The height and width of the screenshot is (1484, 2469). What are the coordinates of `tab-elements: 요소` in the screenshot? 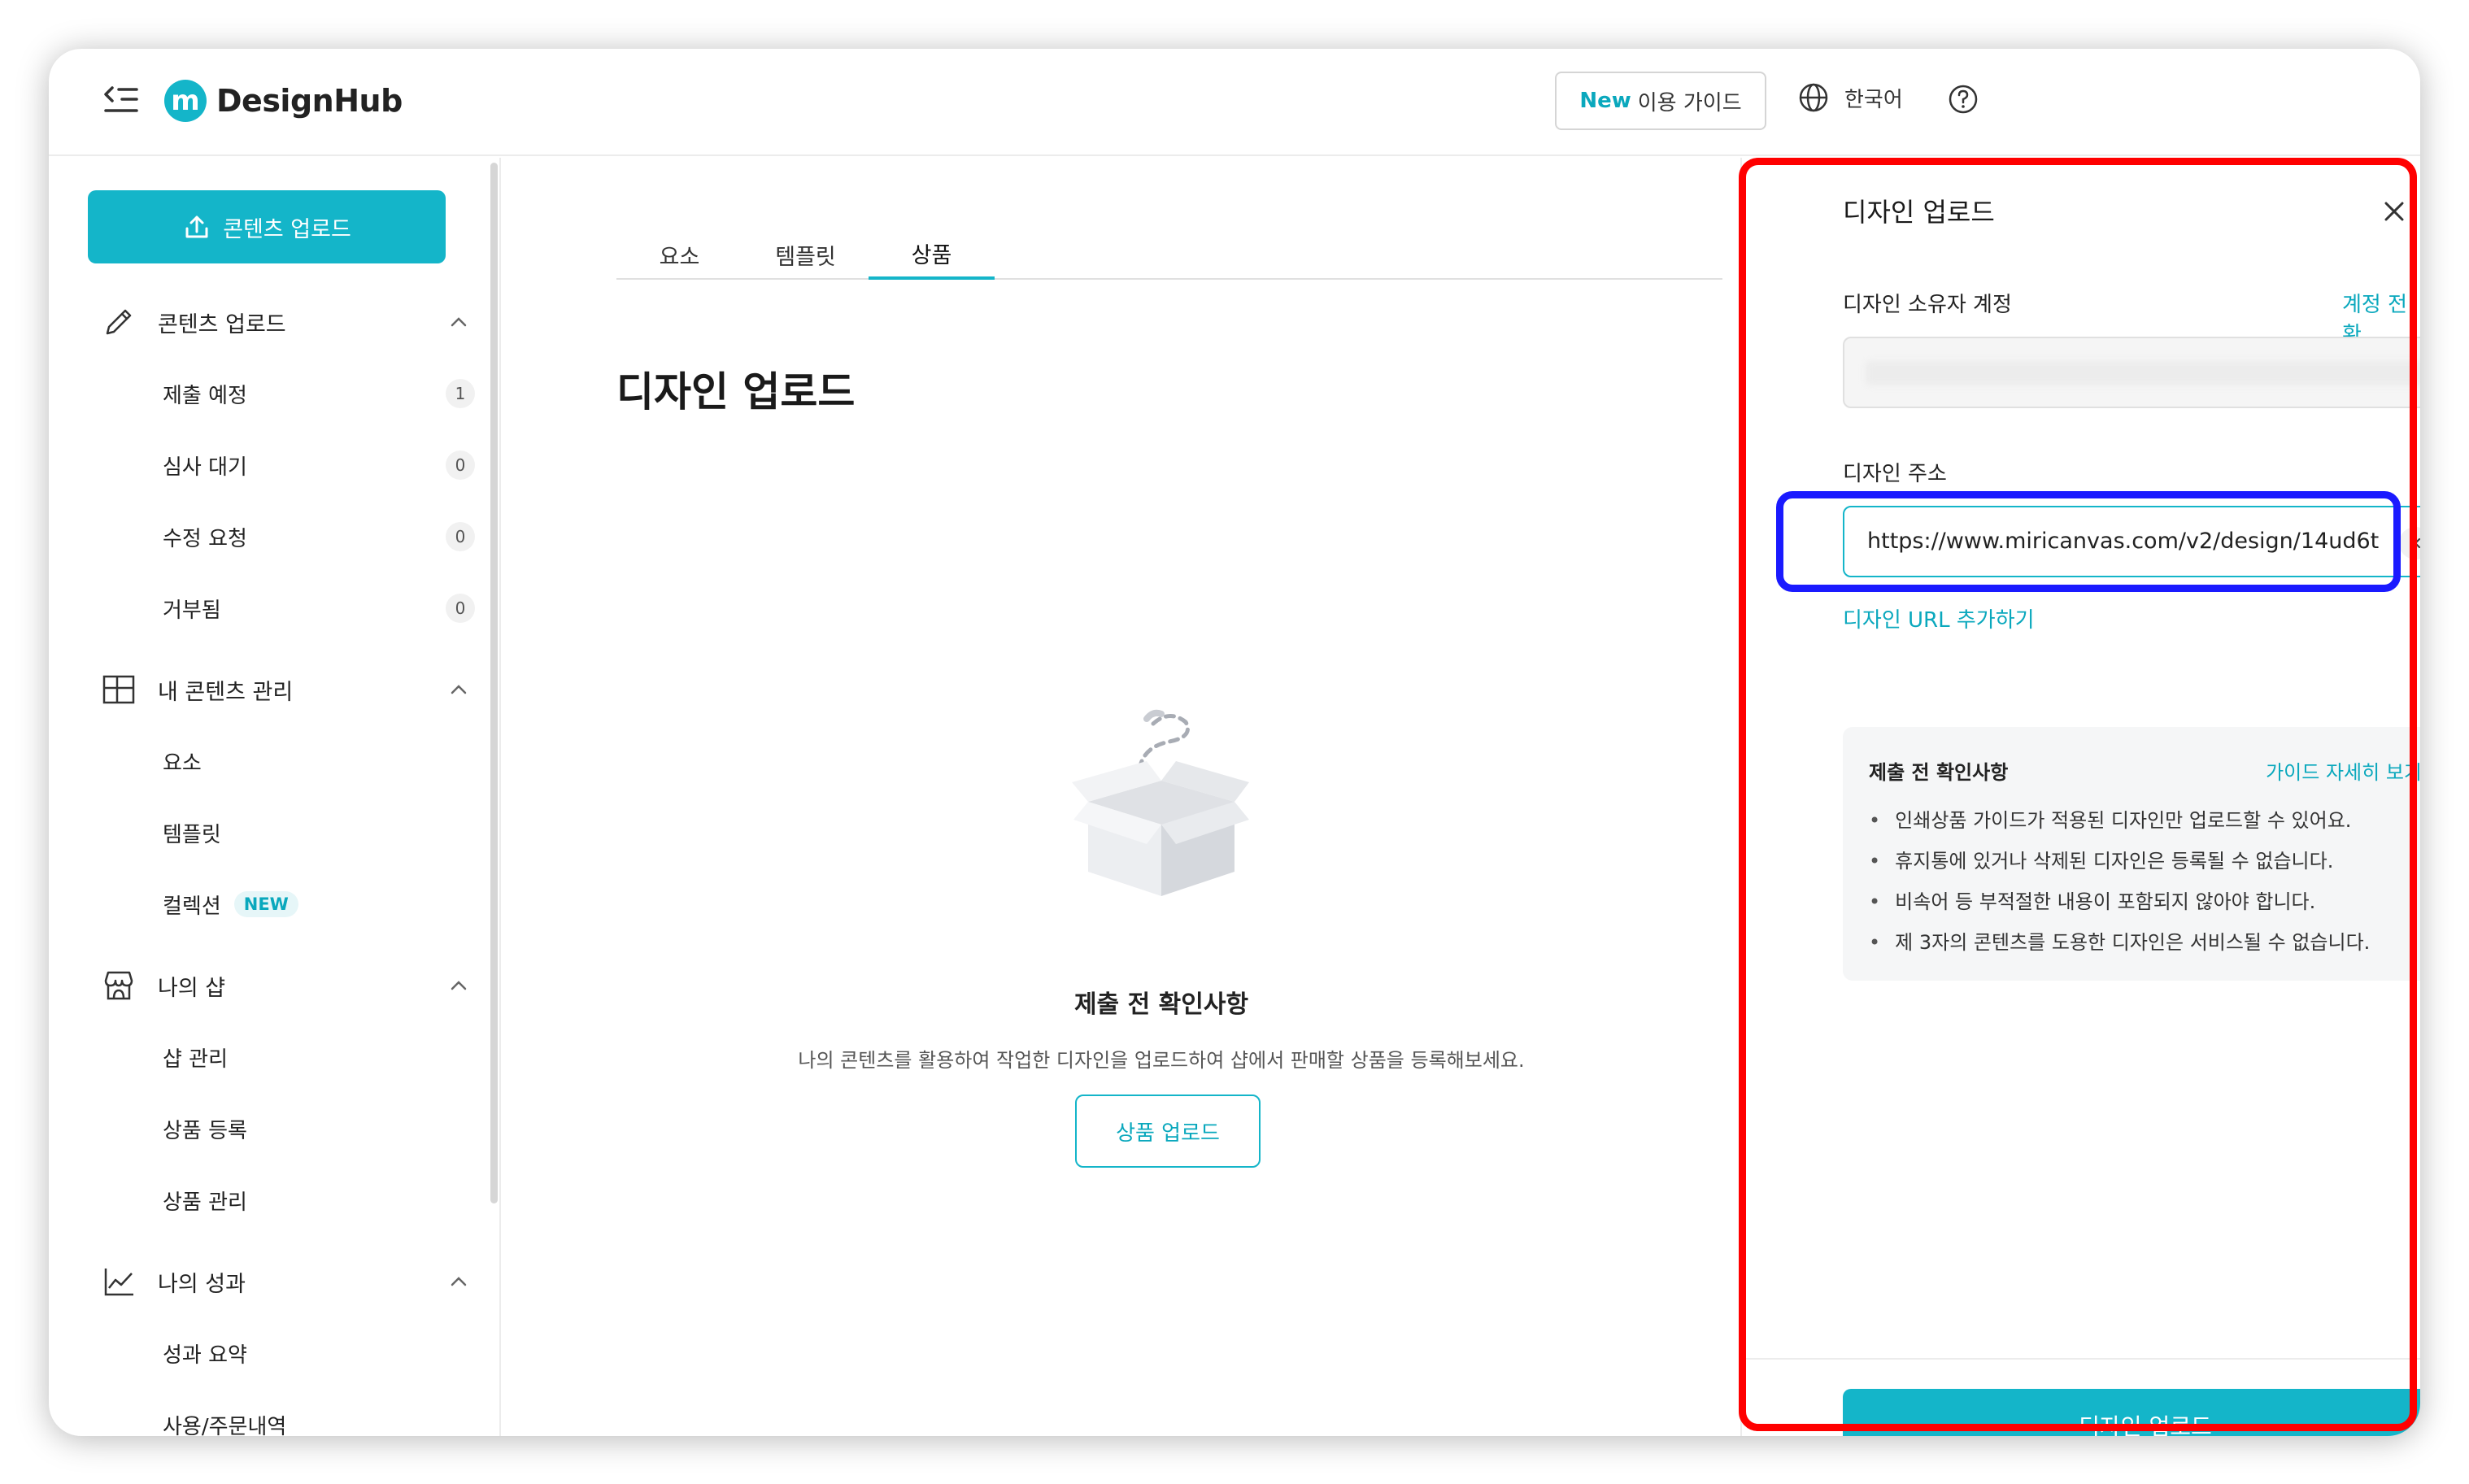 It's located at (679, 254).